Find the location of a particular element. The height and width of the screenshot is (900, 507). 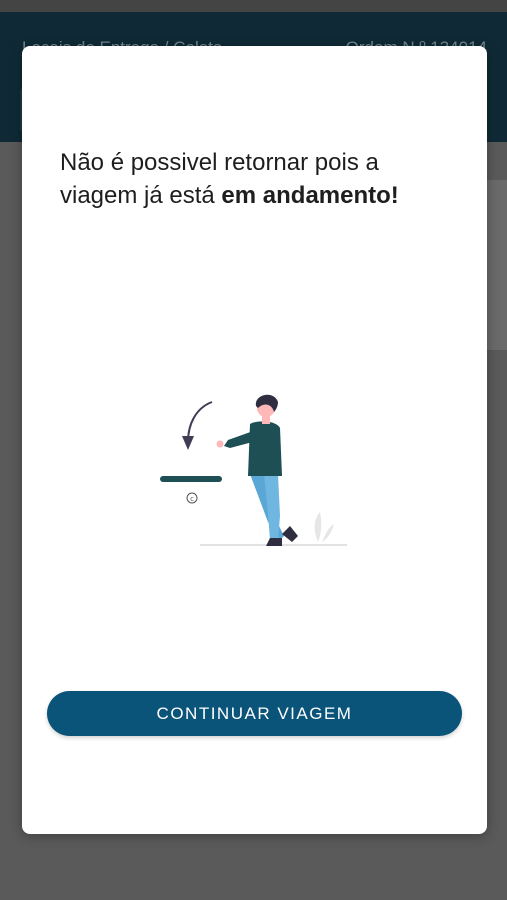

svg-text: c is located at coordinates (192, 499).